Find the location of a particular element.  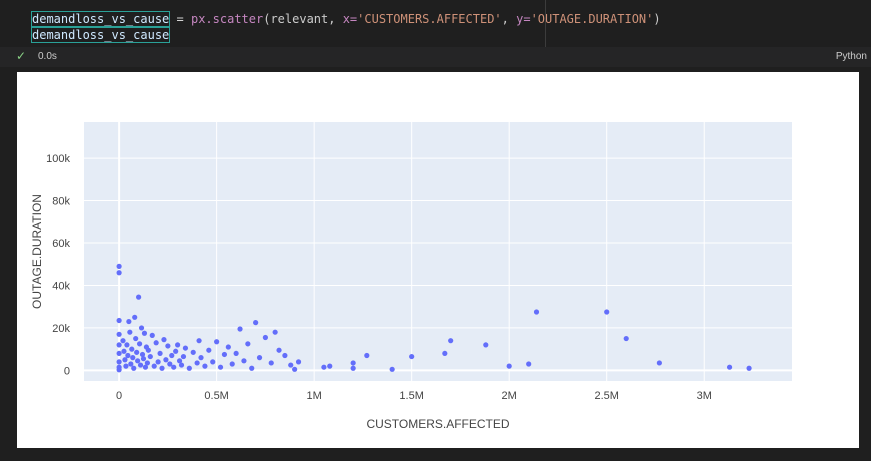

language-label: Python is located at coordinates (851, 56).